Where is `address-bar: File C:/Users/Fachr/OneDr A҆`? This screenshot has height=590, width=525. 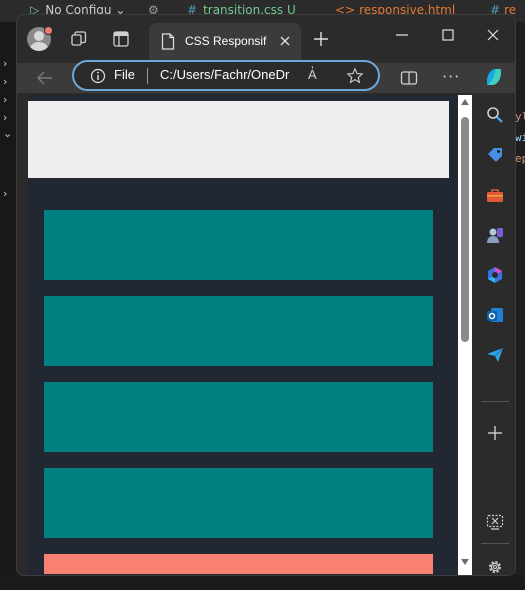 address-bar: File C:/Users/Fachr/OneDr A҆ is located at coordinates (226, 75).